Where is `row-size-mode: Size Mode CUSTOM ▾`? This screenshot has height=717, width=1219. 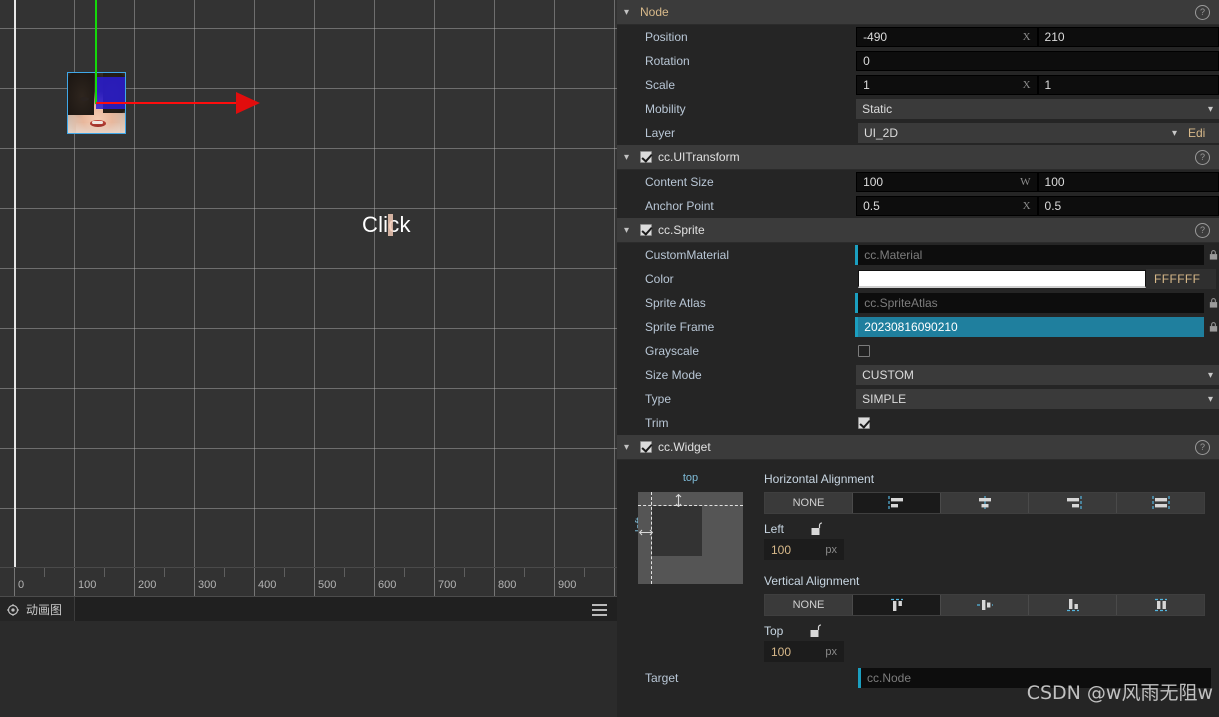 row-size-mode: Size Mode CUSTOM ▾ is located at coordinates (918, 375).